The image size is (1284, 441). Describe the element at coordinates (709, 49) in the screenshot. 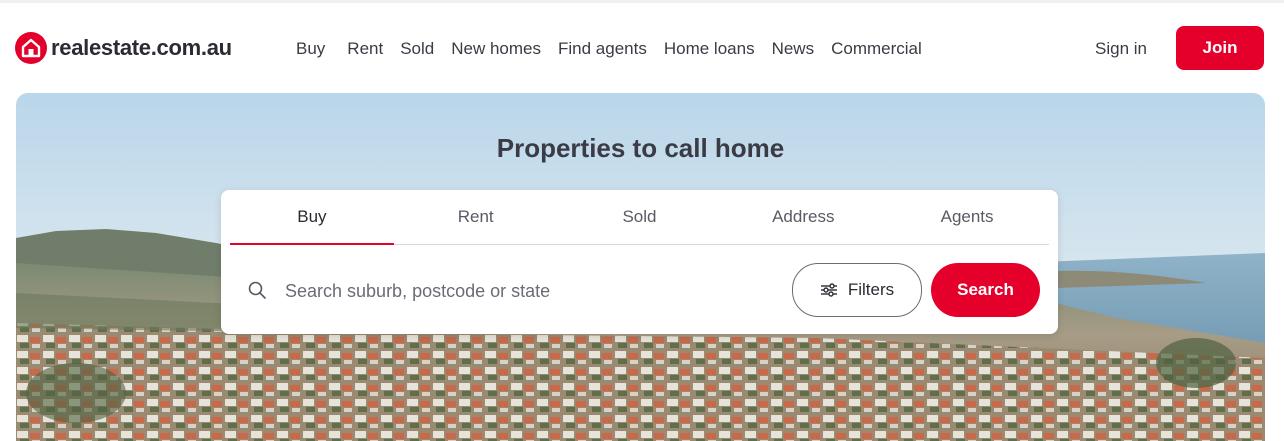

I see `nav-home-loans: Home loans` at that location.